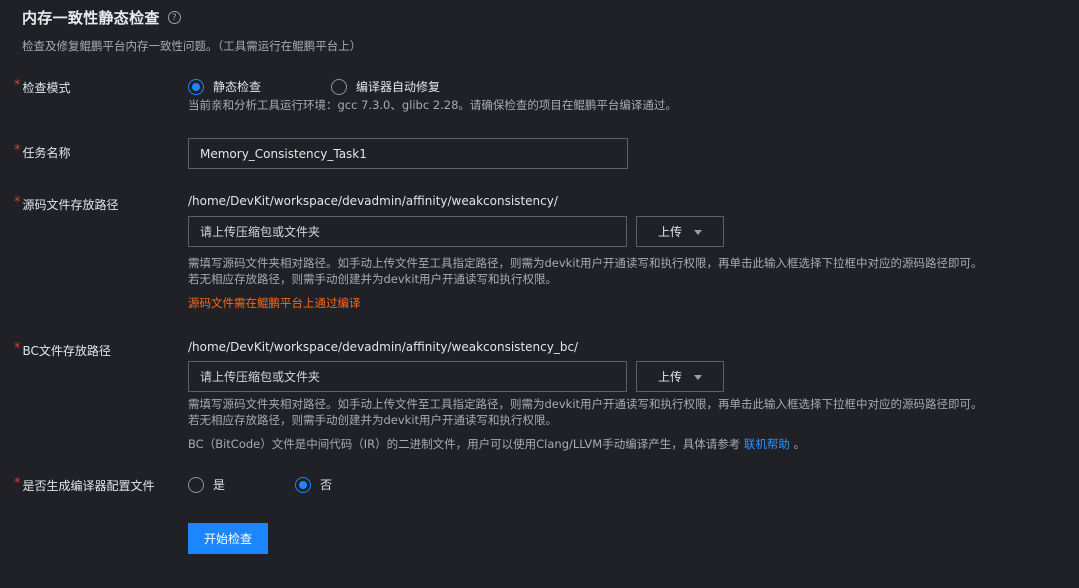 This screenshot has height=588, width=1079. What do you see at coordinates (206, 484) in the screenshot?
I see `radio-yes: 是` at bounding box center [206, 484].